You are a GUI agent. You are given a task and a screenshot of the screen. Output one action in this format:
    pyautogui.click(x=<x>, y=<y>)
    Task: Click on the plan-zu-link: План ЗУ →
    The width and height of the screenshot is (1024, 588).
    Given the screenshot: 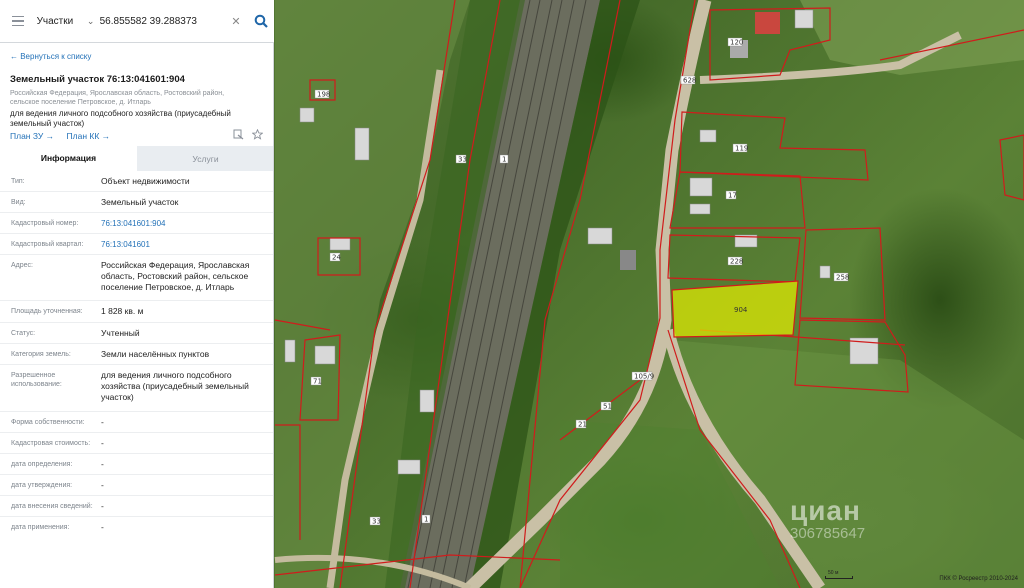 What is the action you would take?
    pyautogui.click(x=32, y=136)
    